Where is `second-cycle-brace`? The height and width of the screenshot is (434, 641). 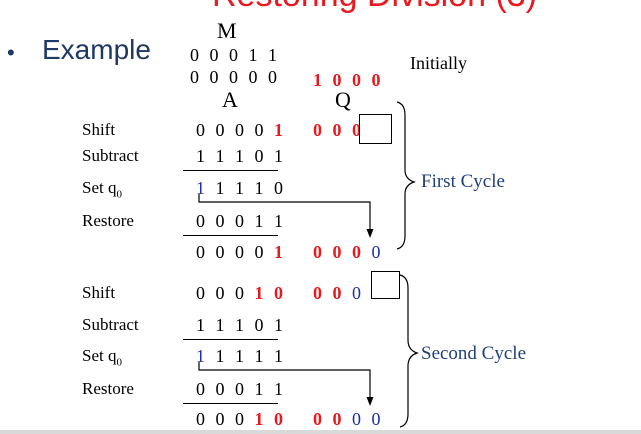
second-cycle-brace is located at coordinates (409, 351).